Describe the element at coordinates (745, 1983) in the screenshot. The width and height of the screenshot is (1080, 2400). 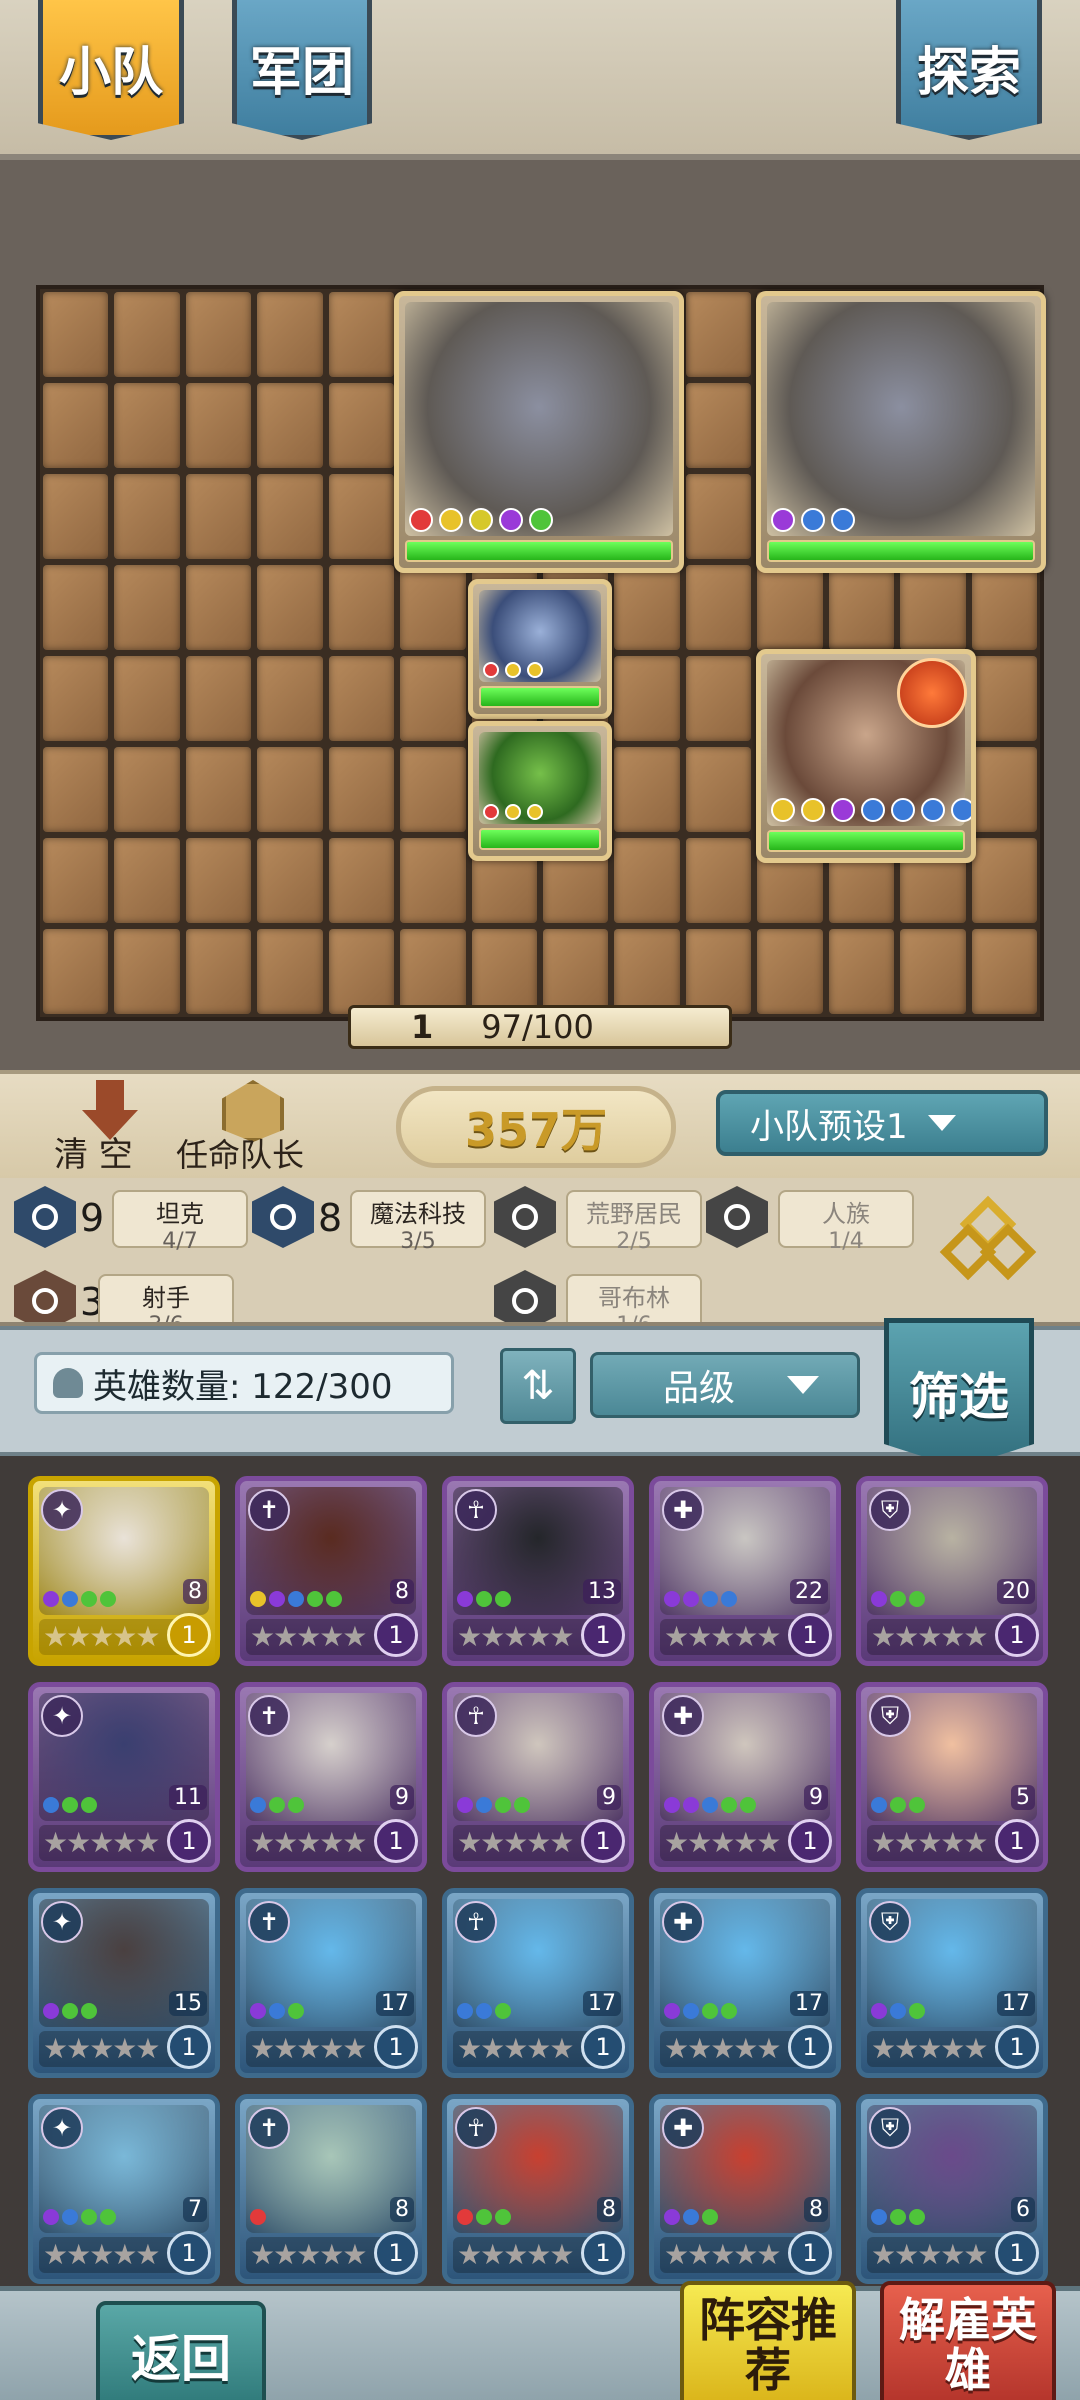
I see `hero-card: ✚ 17 ★★★★★ 1` at that location.